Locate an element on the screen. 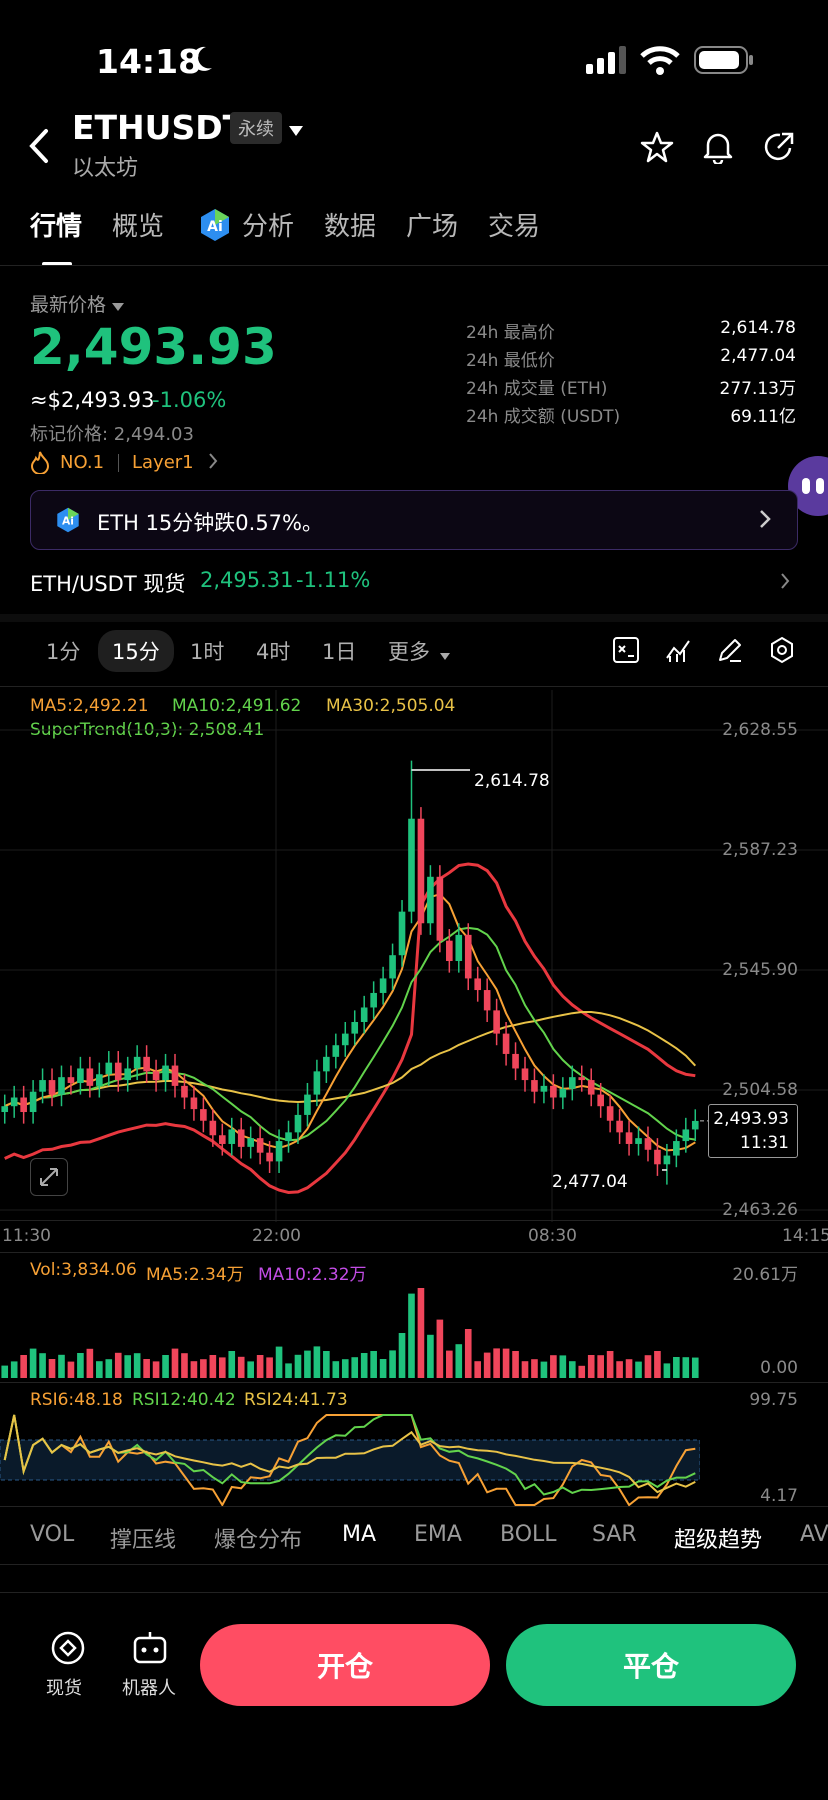 The height and width of the screenshot is (1800, 828). y-tick-label: 2,463.26 is located at coordinates (760, 1210).